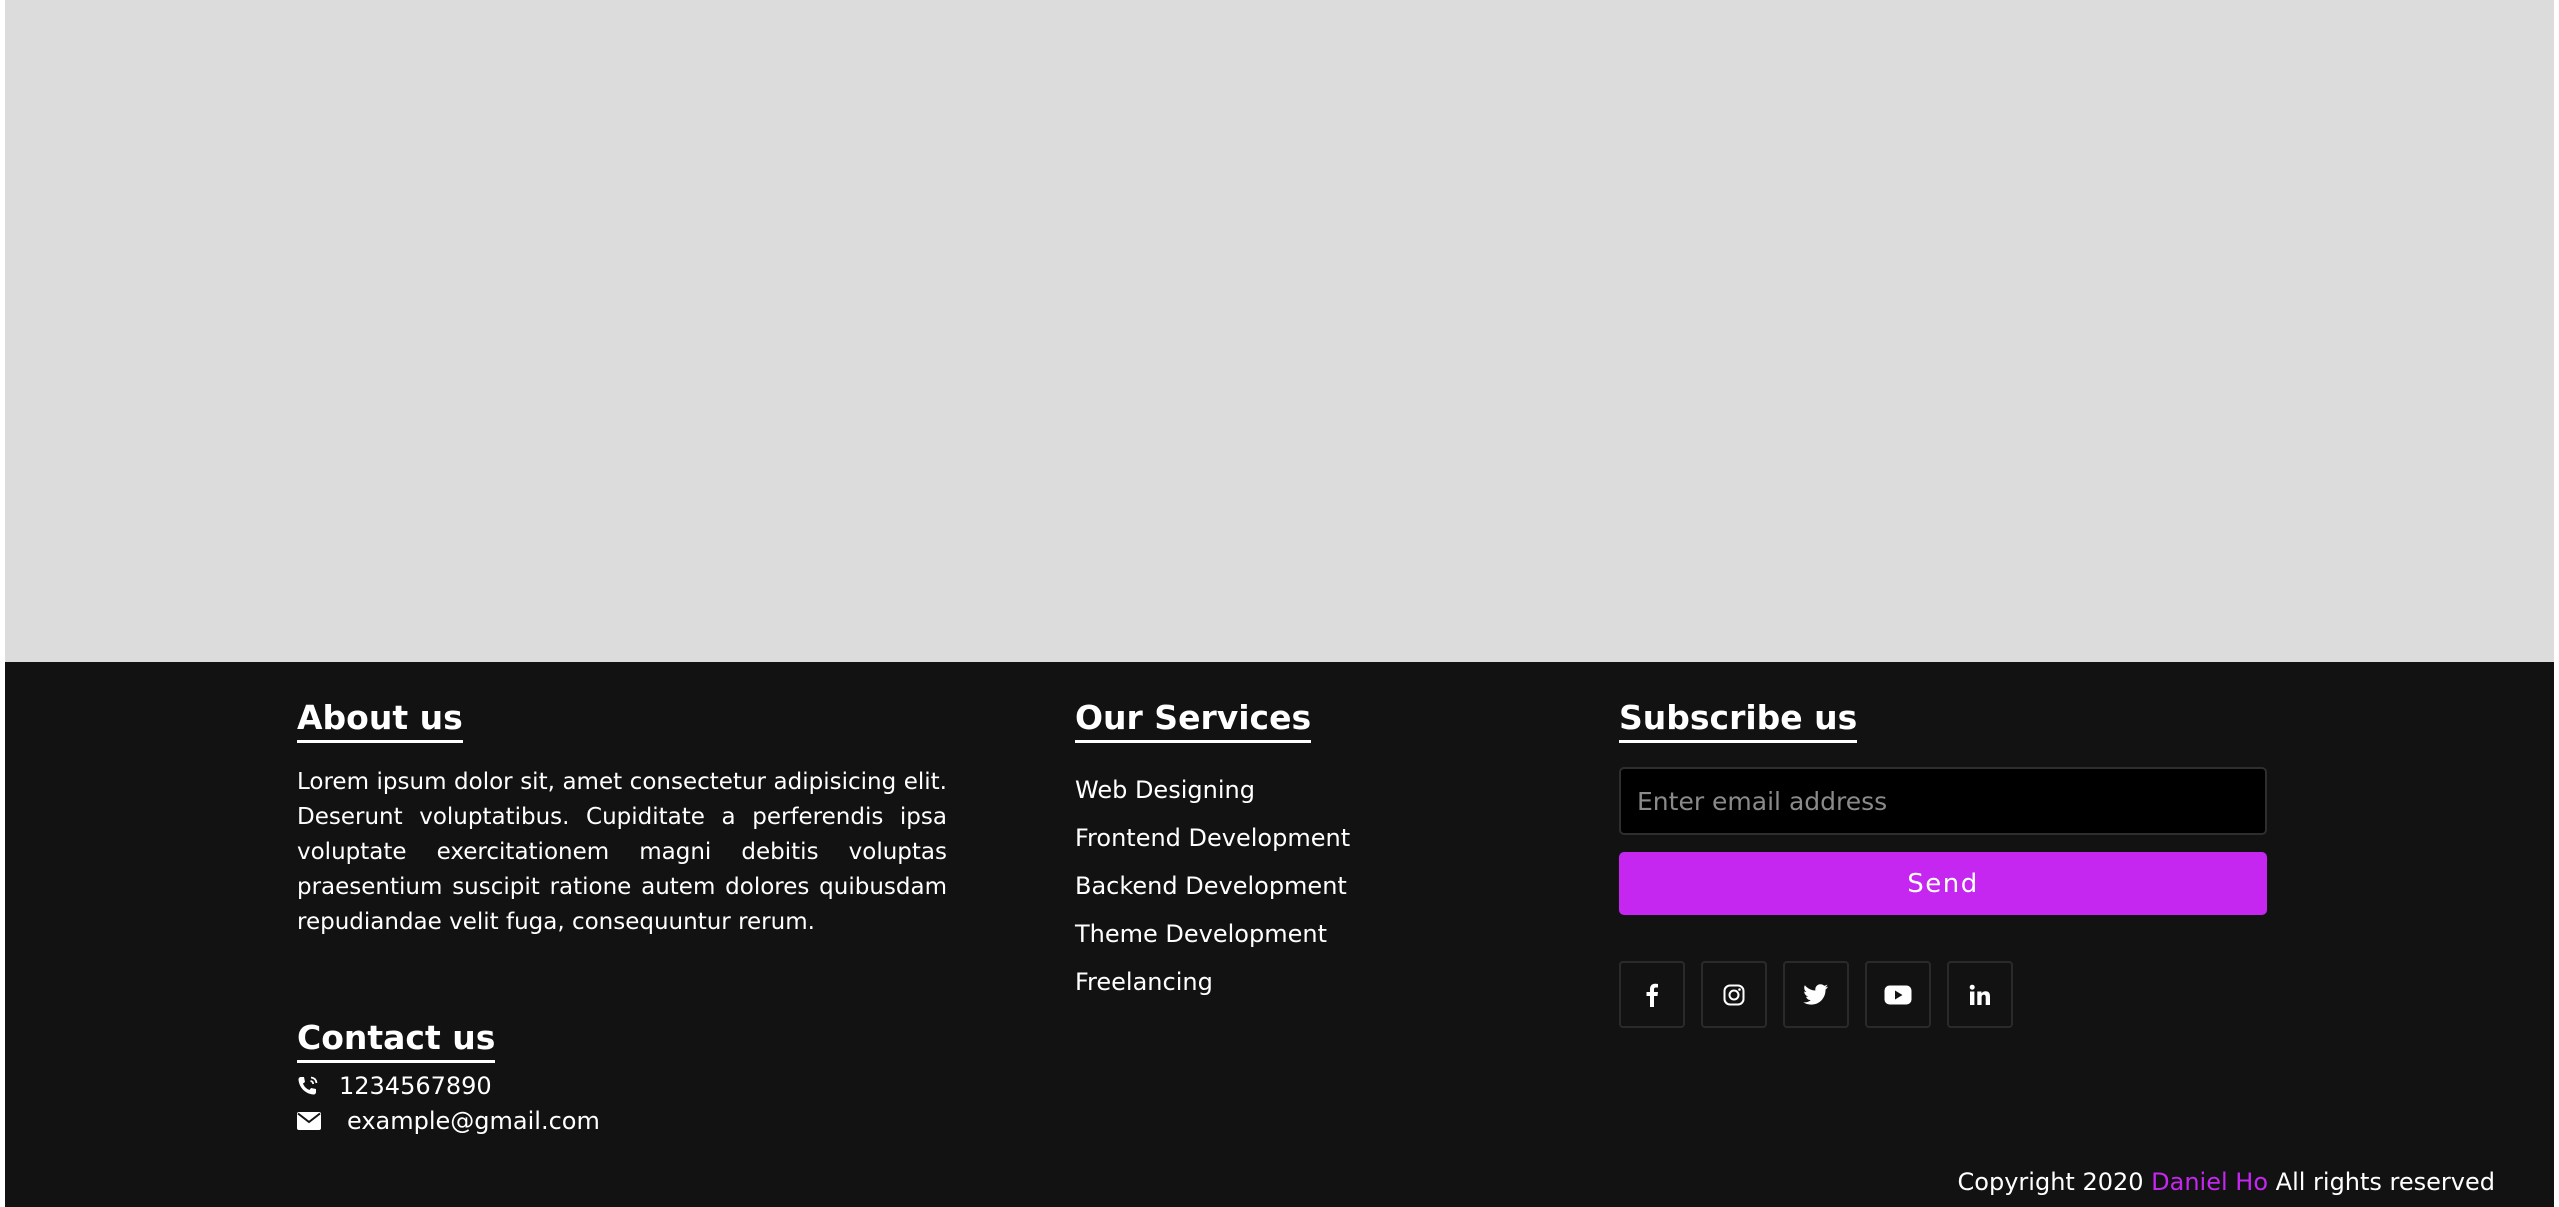 The image size is (2559, 1207). I want to click on email-input, so click(1943, 801).